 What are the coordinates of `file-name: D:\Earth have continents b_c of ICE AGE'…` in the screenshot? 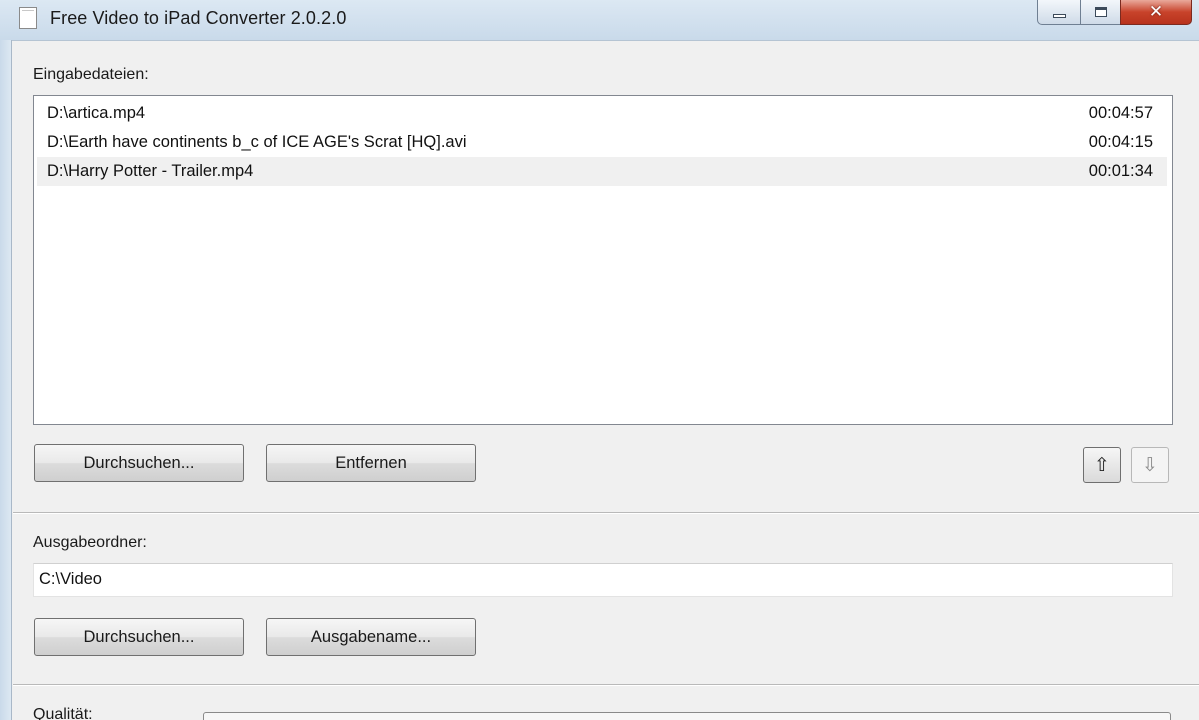 It's located at (257, 142).